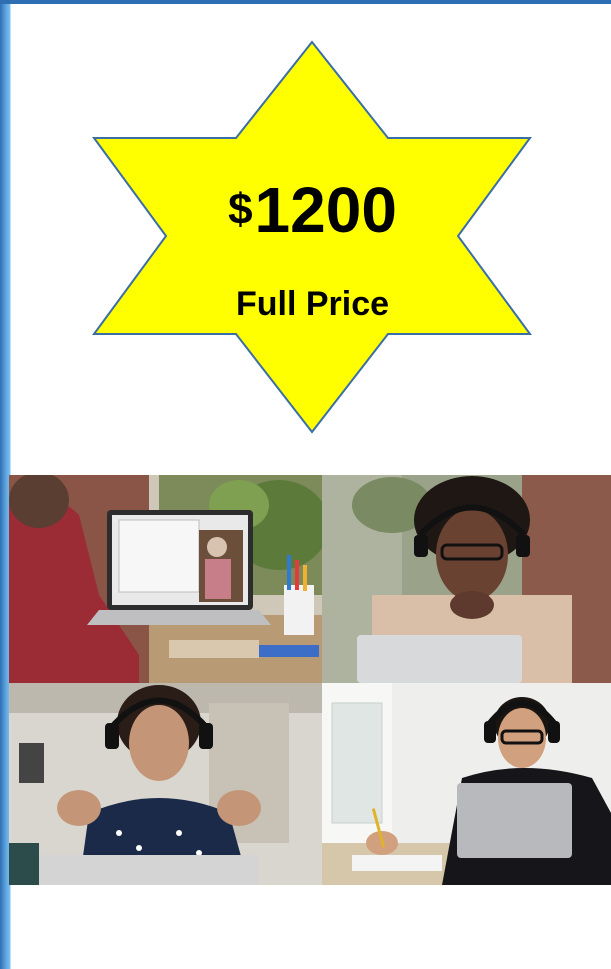  What do you see at coordinates (466, 784) in the screenshot?
I see `student-writing-photo` at bounding box center [466, 784].